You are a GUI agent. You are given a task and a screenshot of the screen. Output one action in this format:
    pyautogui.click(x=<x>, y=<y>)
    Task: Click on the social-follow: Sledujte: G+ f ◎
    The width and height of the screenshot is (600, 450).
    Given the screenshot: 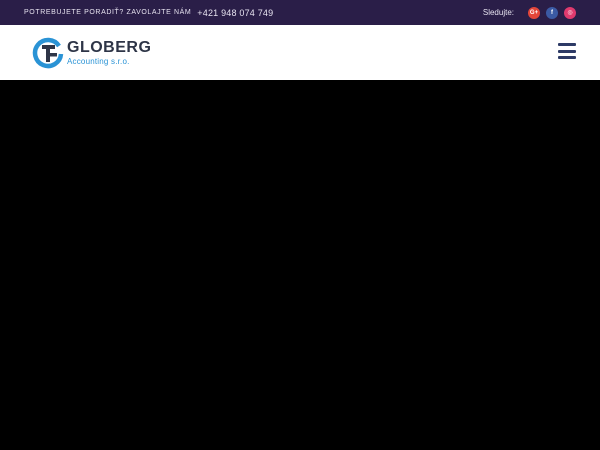 What is the action you would take?
    pyautogui.click(x=529, y=12)
    